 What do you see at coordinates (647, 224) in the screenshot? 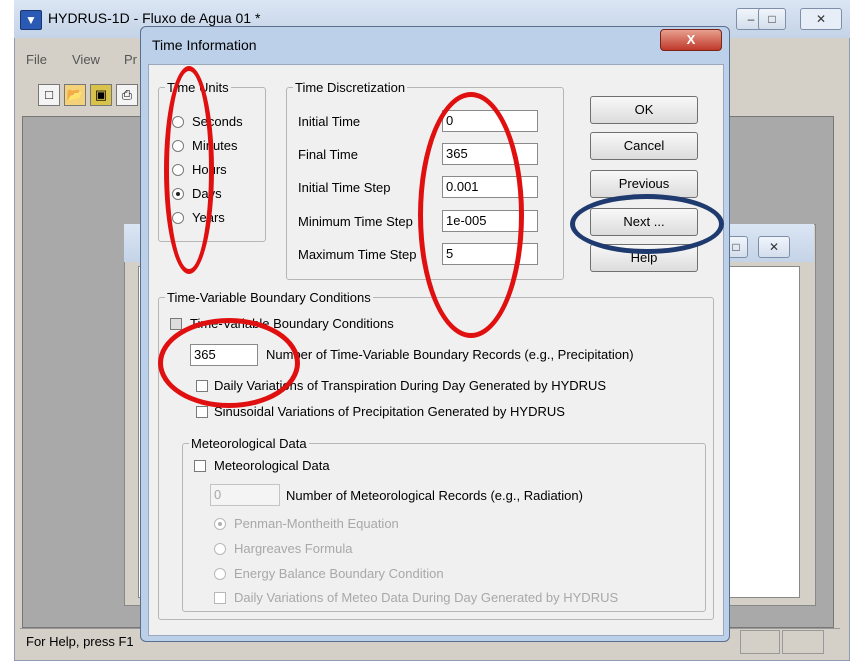
I see `navy-annotation-ring` at bounding box center [647, 224].